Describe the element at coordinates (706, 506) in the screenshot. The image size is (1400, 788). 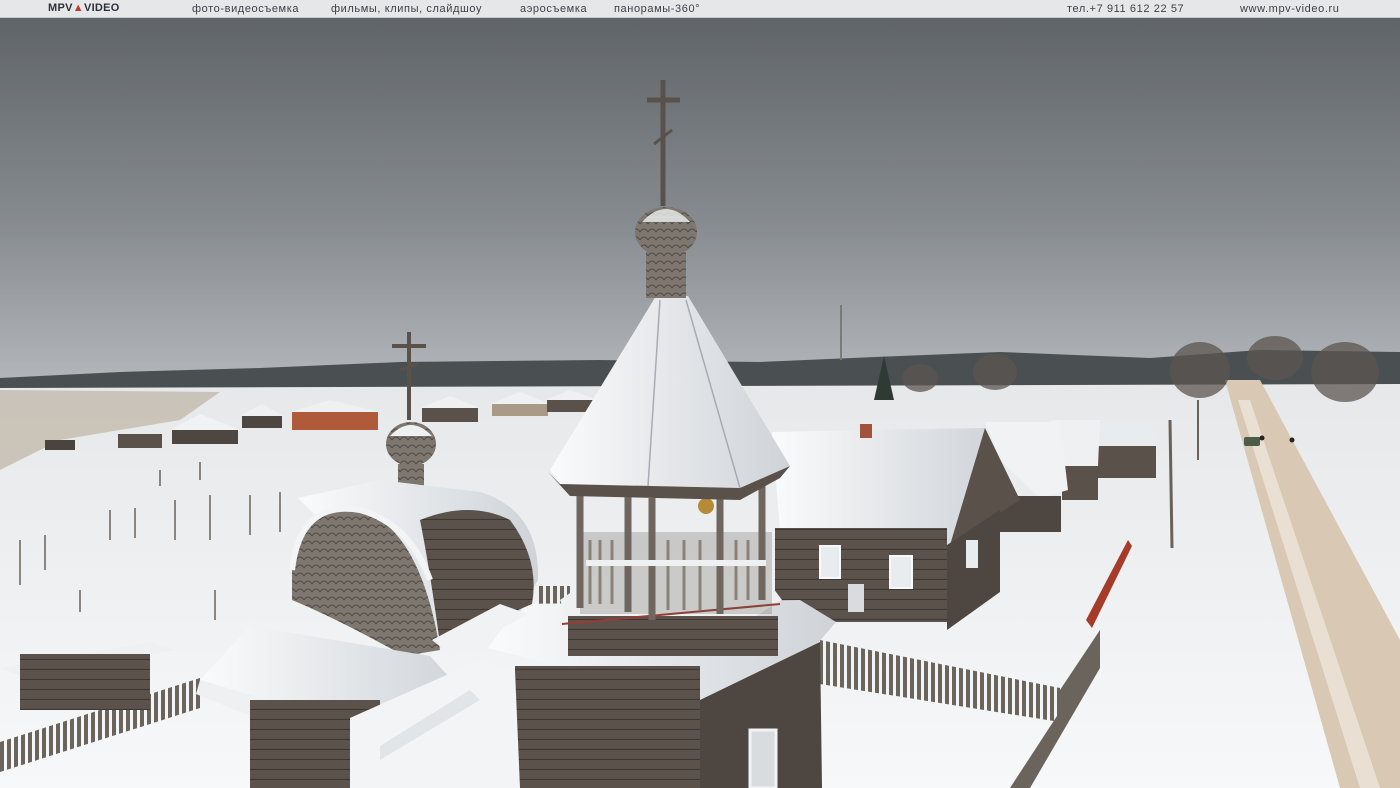
I see `bell` at that location.